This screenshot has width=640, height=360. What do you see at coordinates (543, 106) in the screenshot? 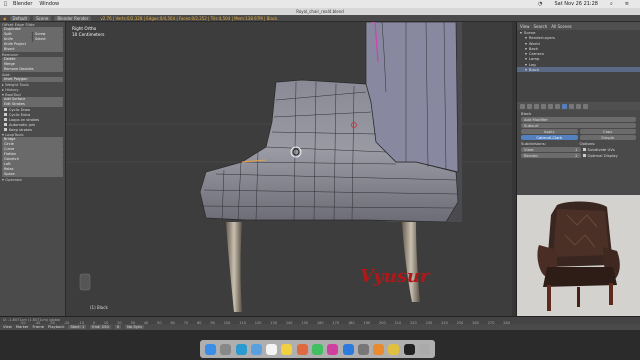
I see `world-tab-icon` at bounding box center [543, 106].